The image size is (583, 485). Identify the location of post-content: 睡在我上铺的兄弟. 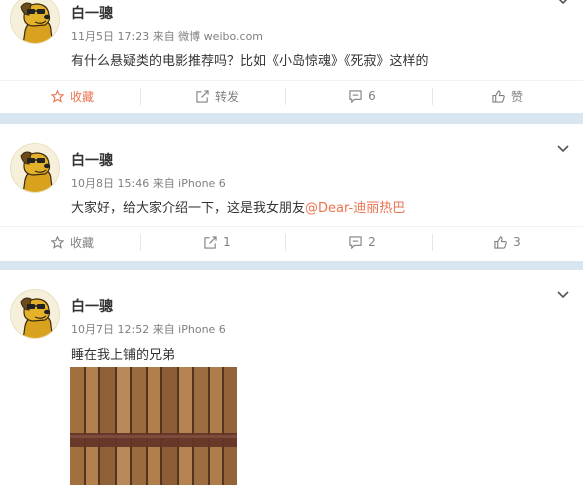
(123, 355).